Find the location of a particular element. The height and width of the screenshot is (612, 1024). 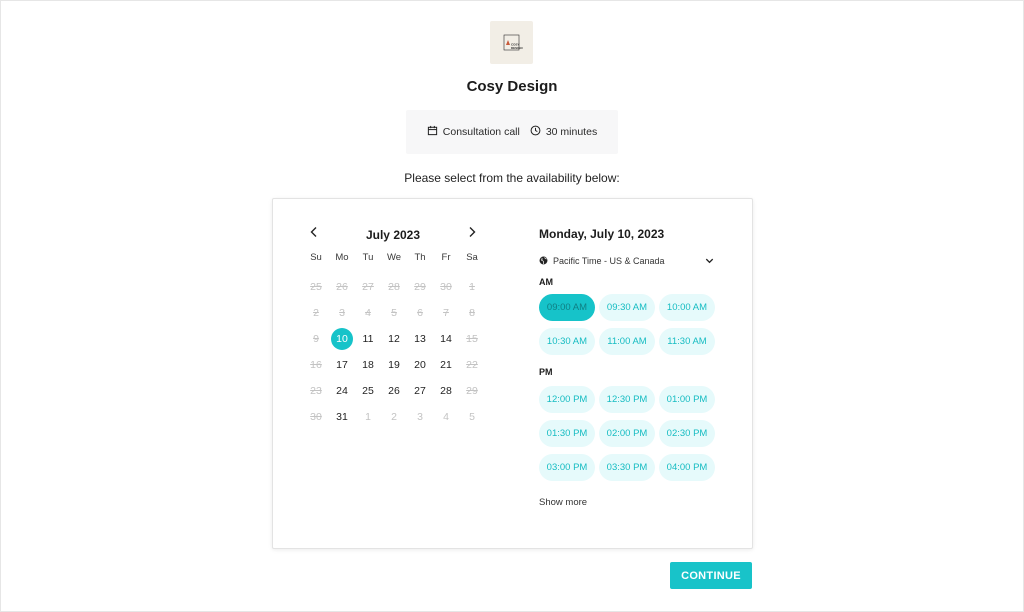

time-slot: 09:30 AM is located at coordinates (627, 307).